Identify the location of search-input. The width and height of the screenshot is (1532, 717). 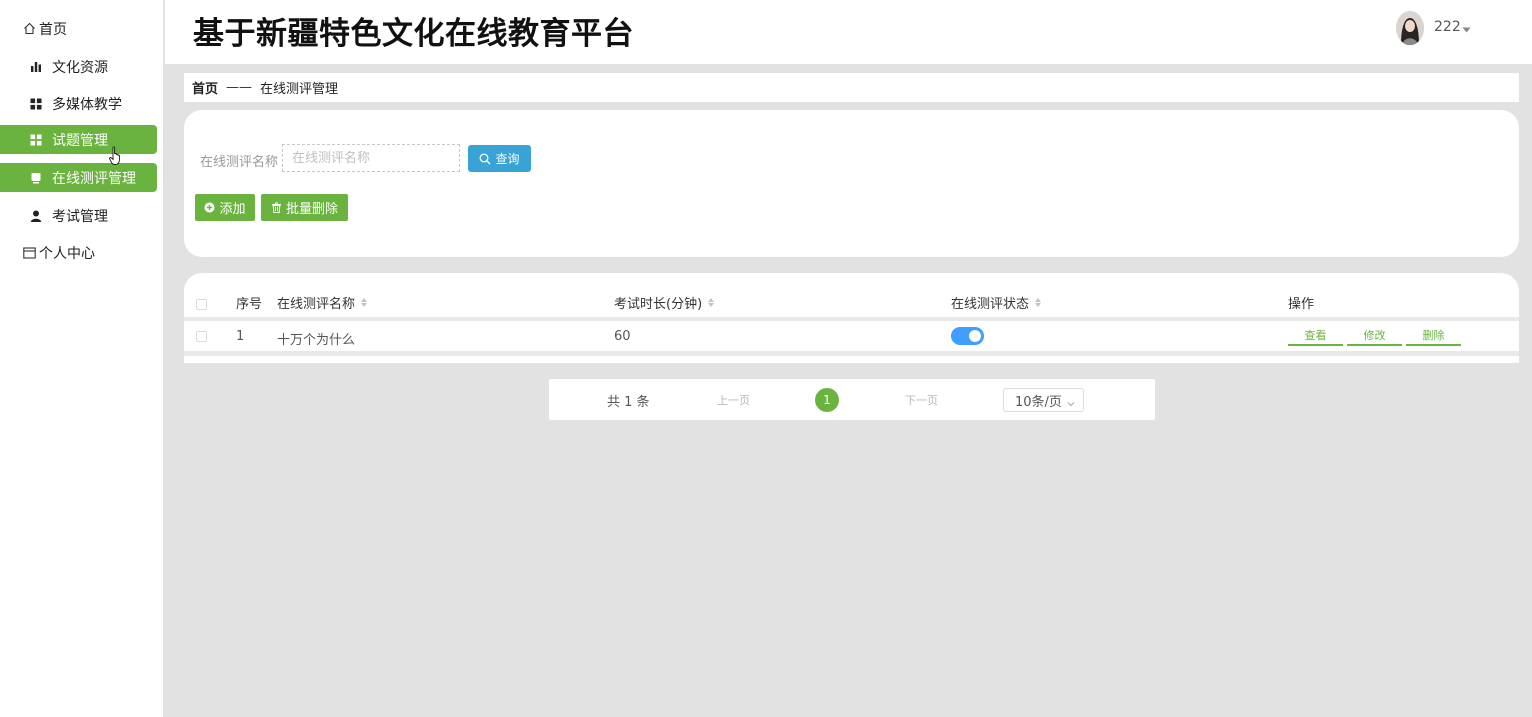
(371, 158).